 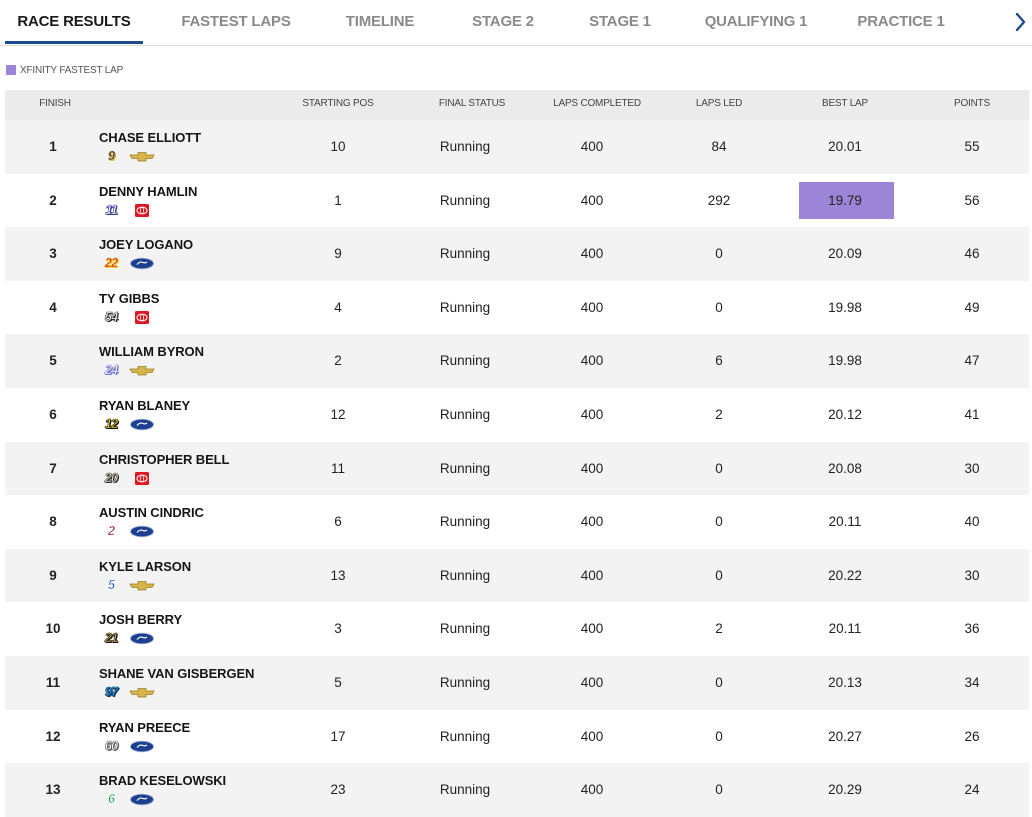 What do you see at coordinates (338, 575) in the screenshot?
I see `starting-position: 13` at bounding box center [338, 575].